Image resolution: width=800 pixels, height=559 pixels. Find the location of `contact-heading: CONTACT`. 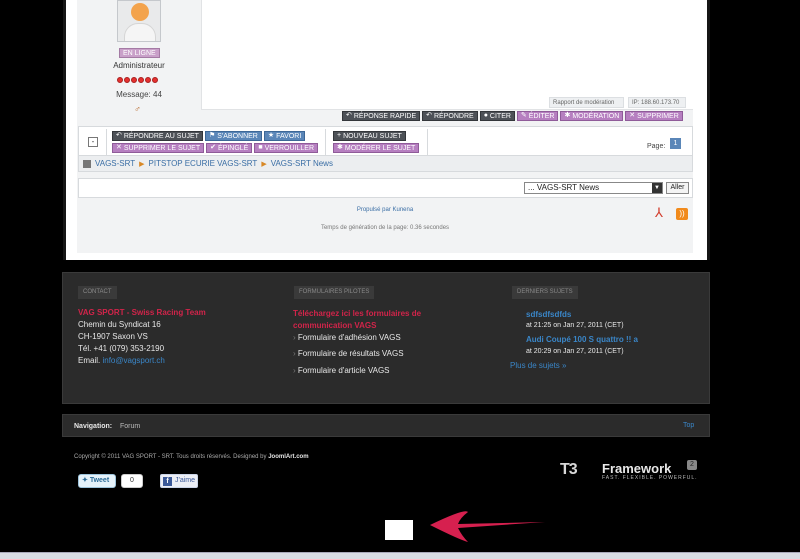

contact-heading: CONTACT is located at coordinates (97, 292).